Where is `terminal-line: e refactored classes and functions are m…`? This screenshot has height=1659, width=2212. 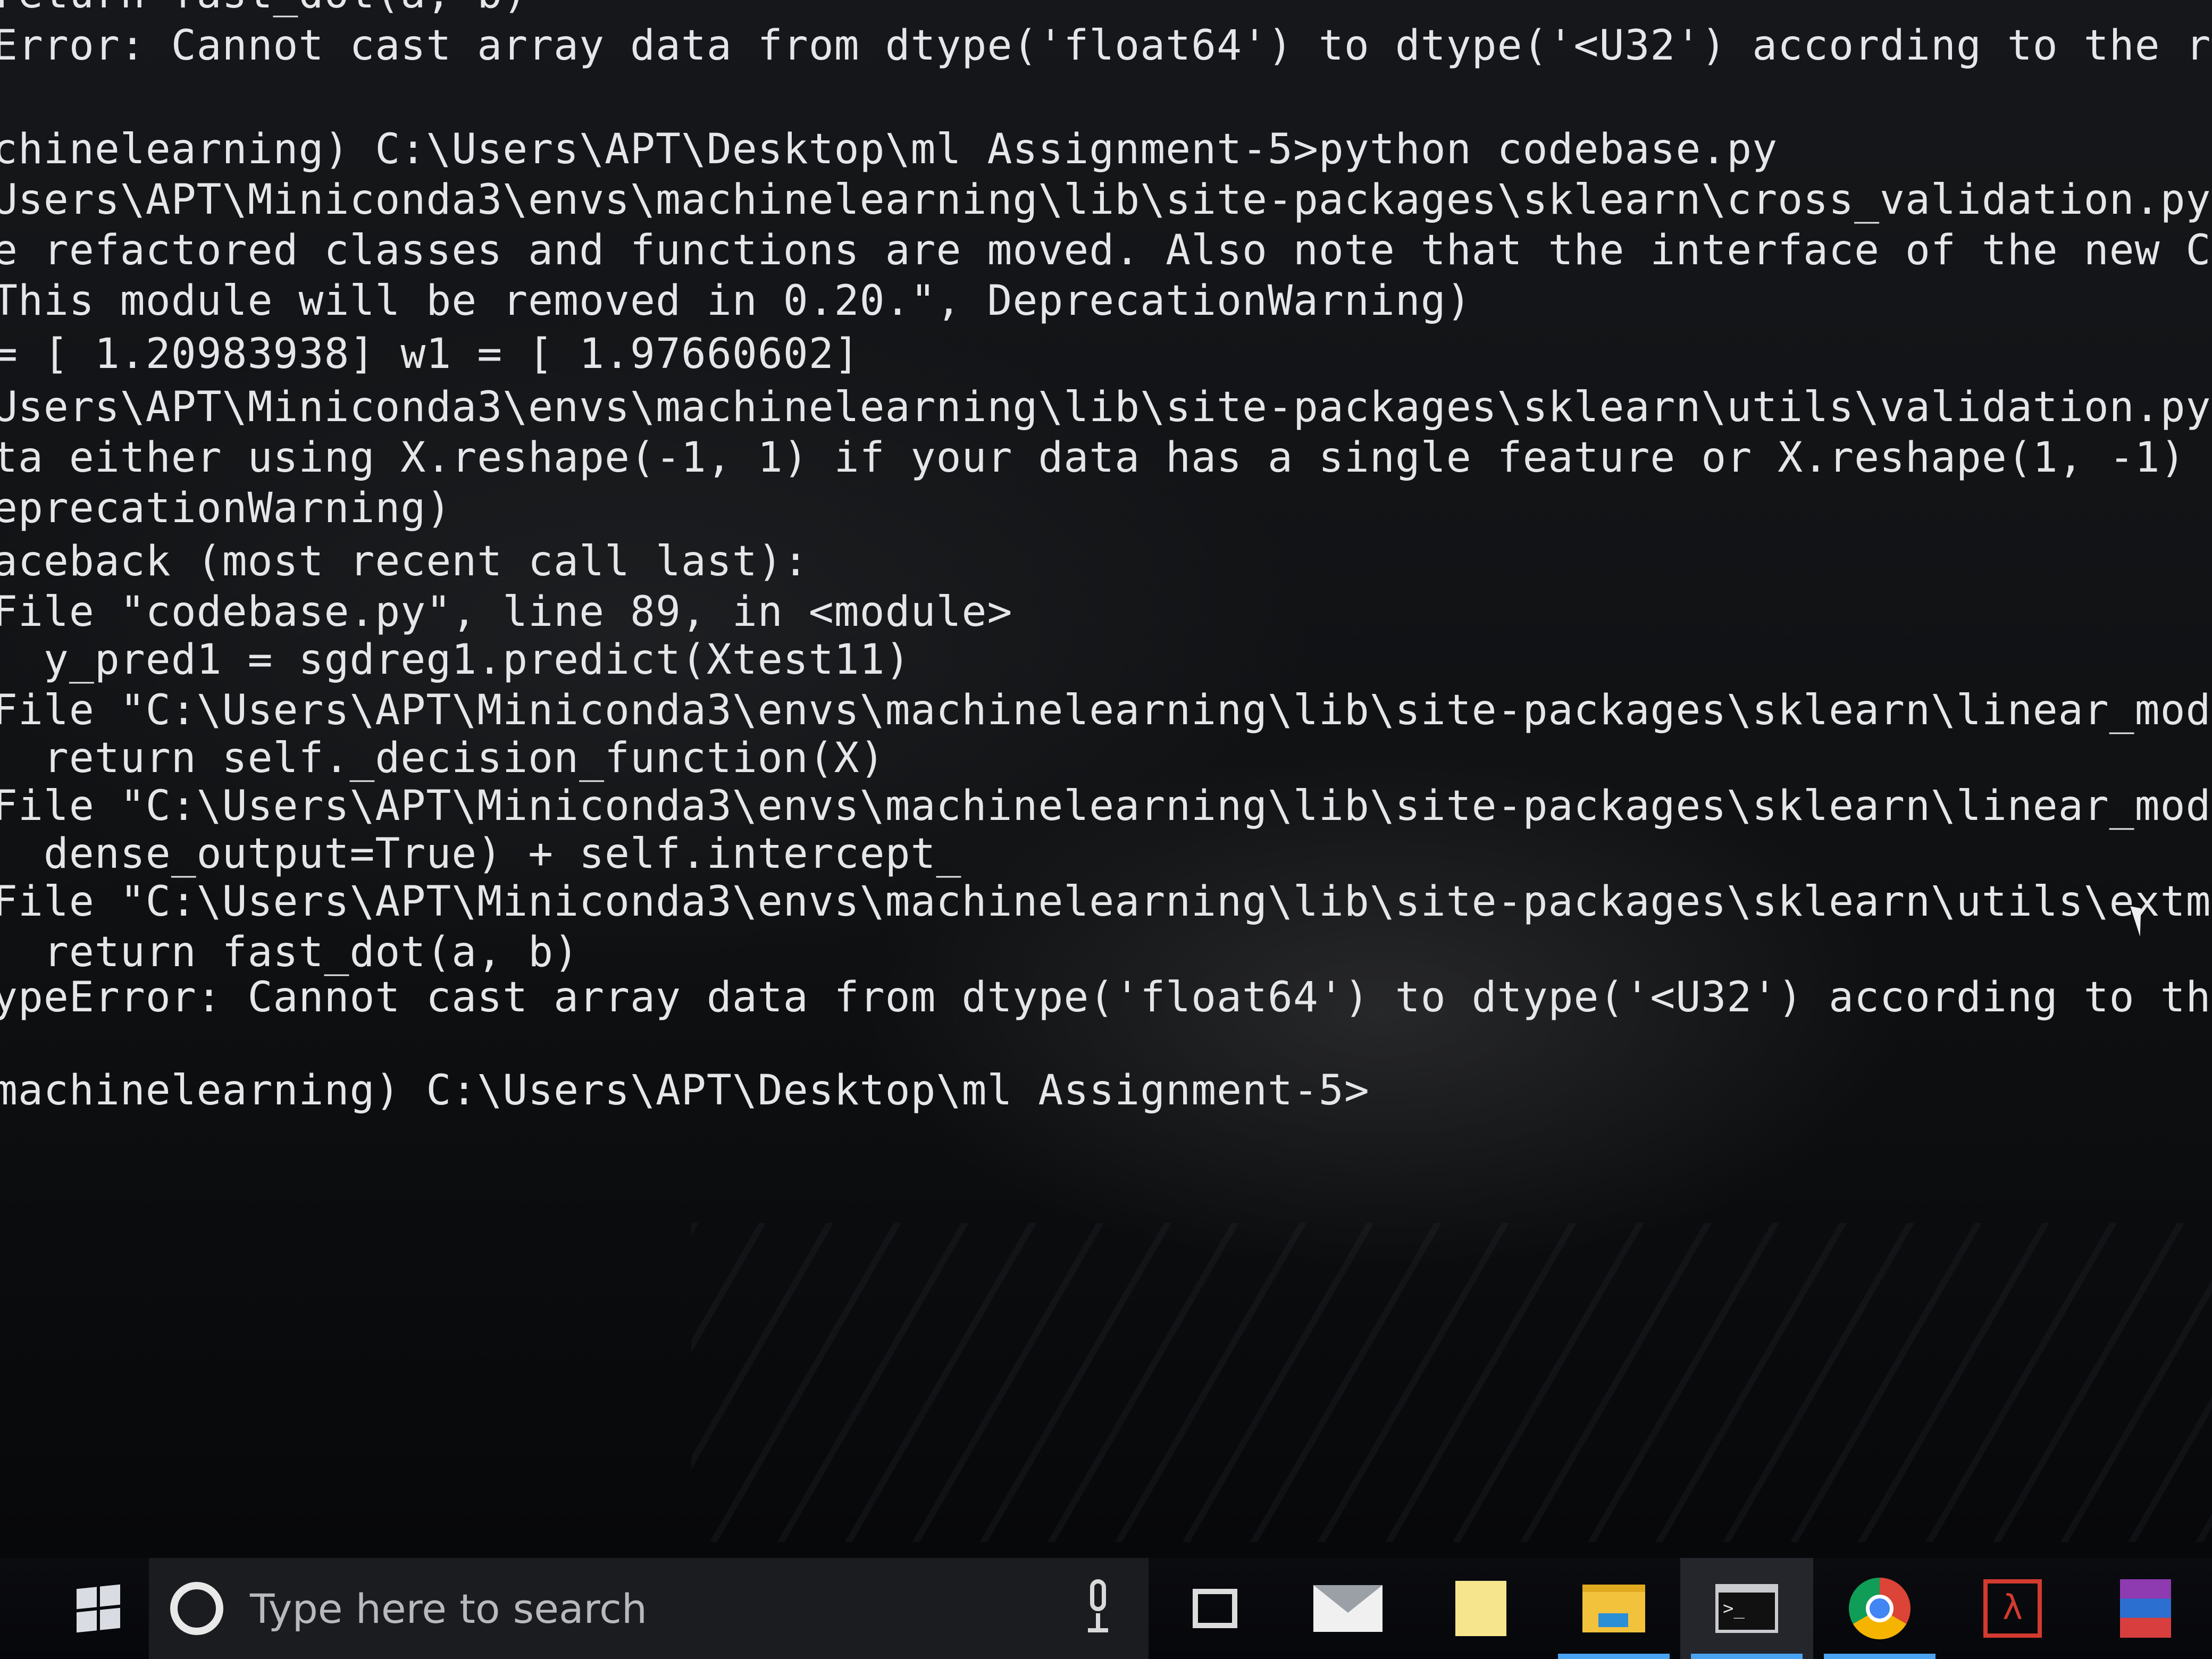 terminal-line: e refactored classes and functions are m… is located at coordinates (1106, 250).